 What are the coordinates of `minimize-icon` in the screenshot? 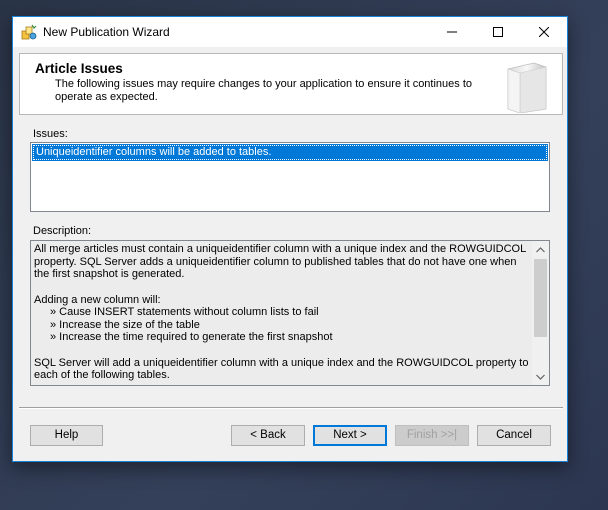 It's located at (452, 32).